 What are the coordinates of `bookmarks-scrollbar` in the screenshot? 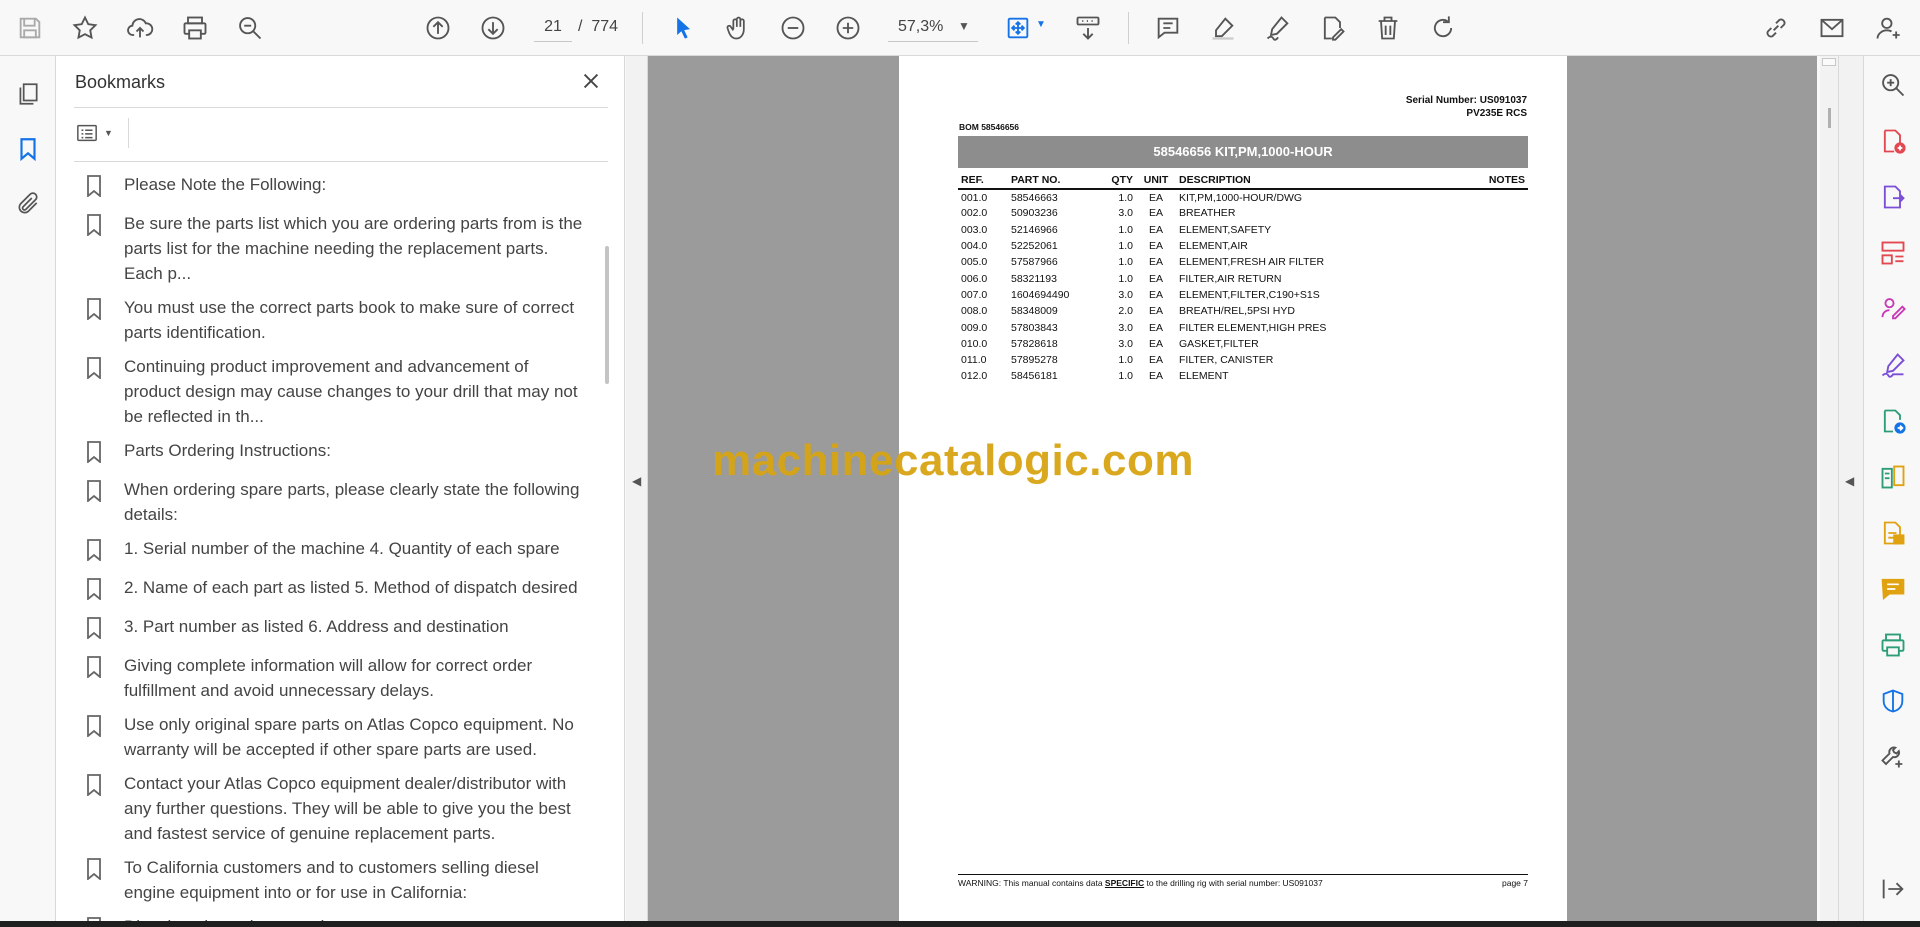 It's located at (607, 315).